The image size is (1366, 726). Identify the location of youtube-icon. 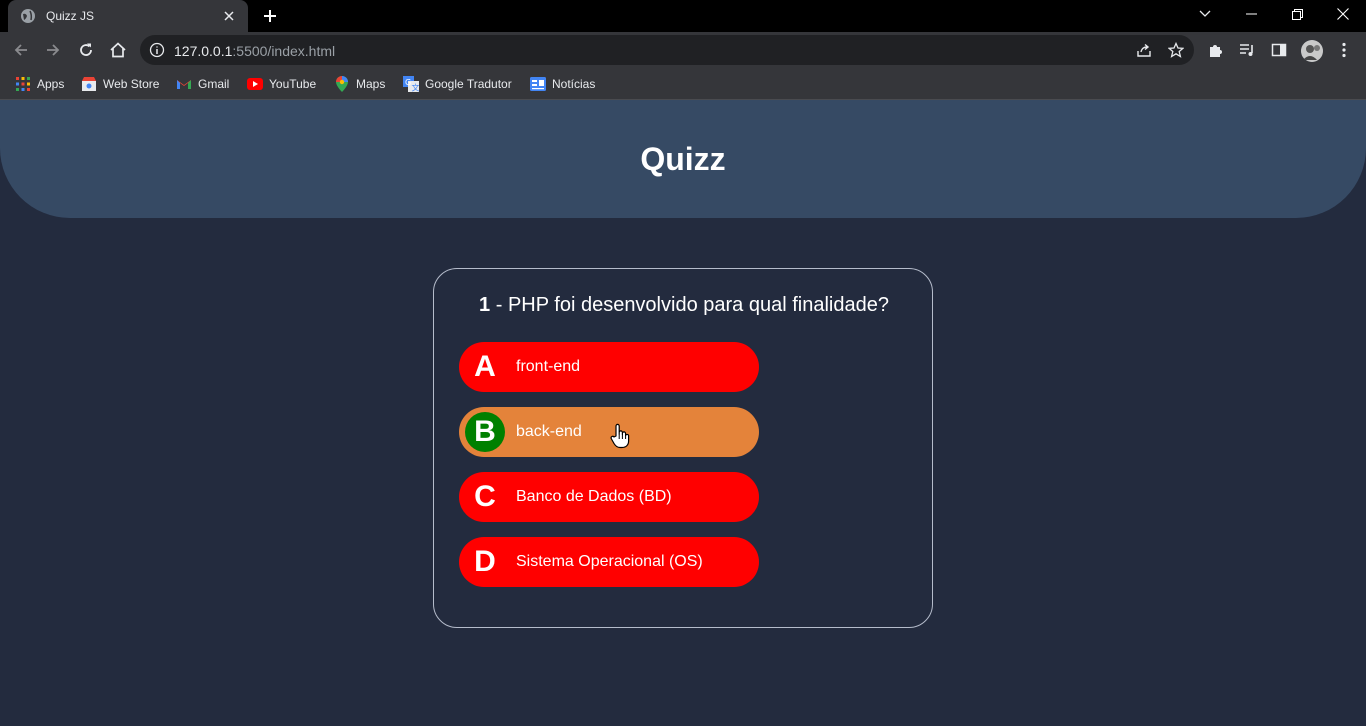
(255, 84).